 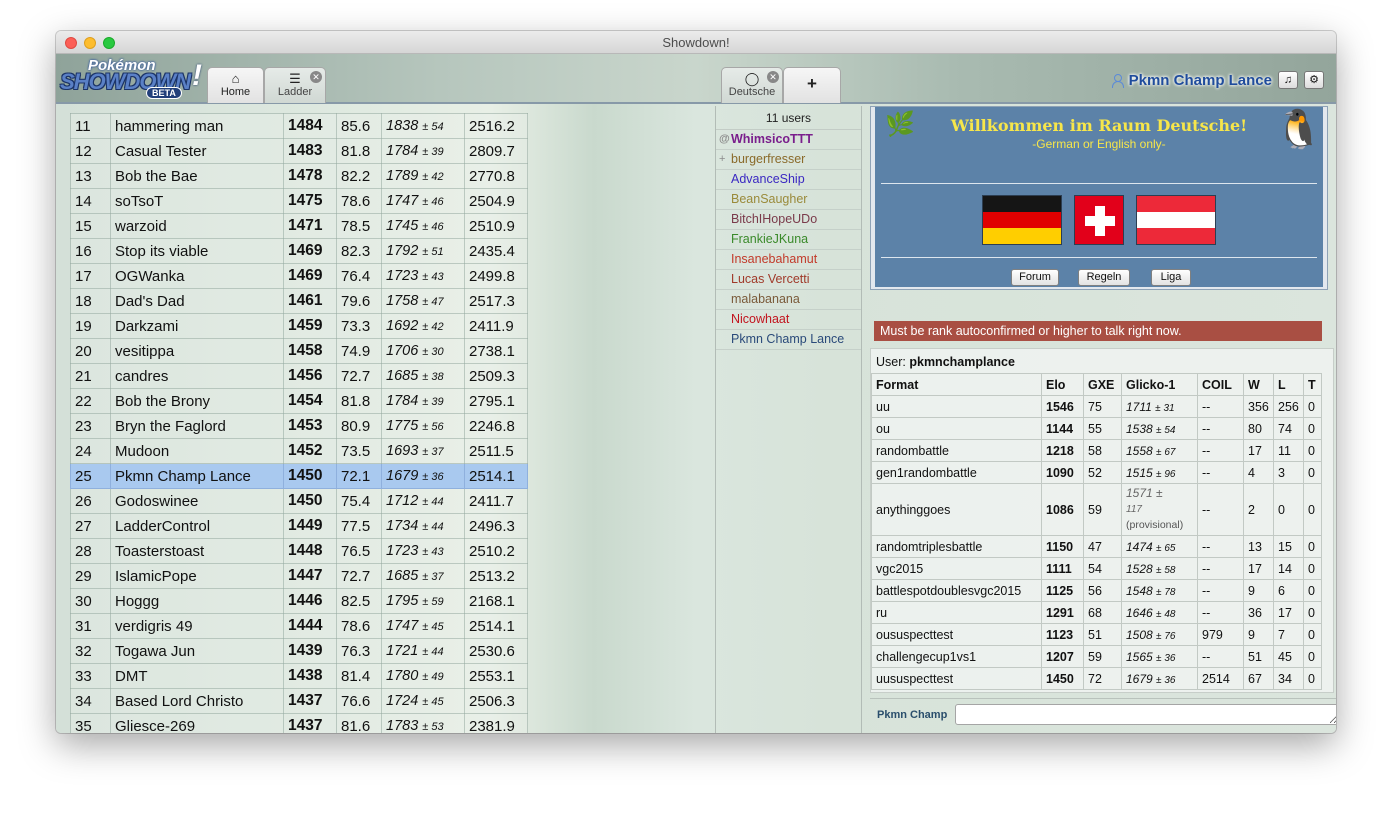 What do you see at coordinates (299, 526) in the screenshot?
I see `ladder-row: 27 LadderControl 1449 77.5 1734 ± 44 2496.3` at bounding box center [299, 526].